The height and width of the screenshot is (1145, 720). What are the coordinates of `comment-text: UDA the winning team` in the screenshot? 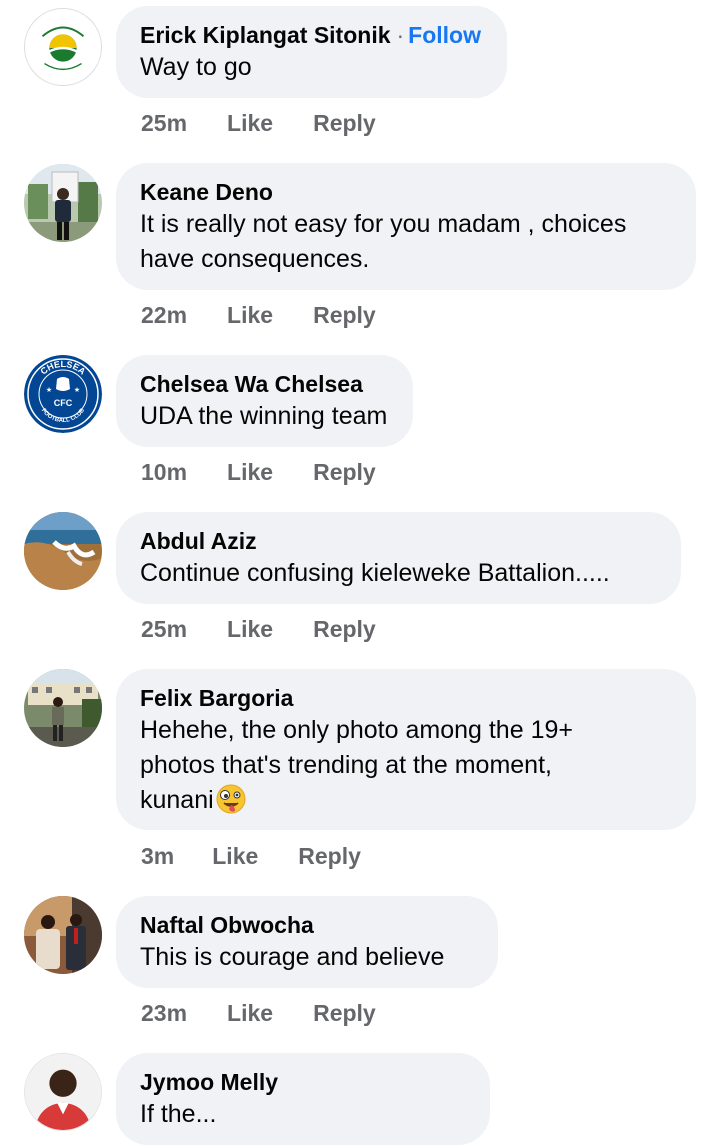 It's located at (264, 416).